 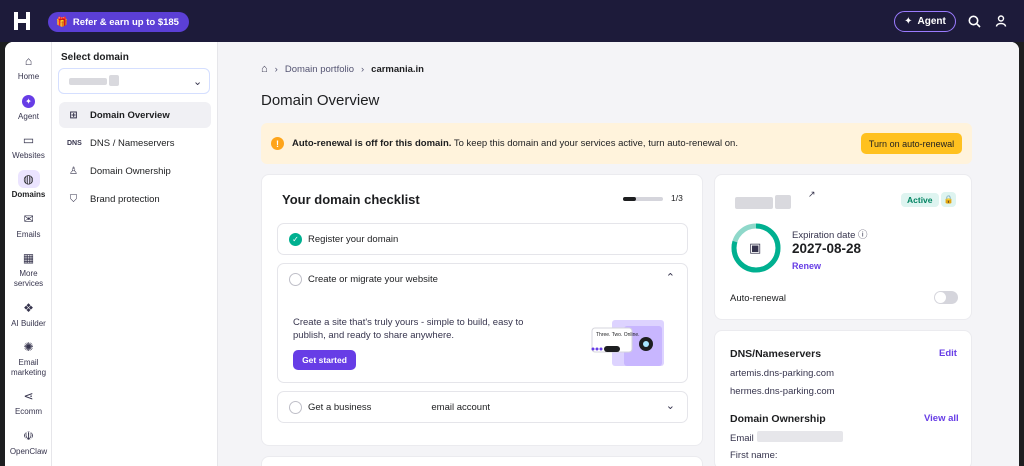 I want to click on rail-item-websites: ▭ Websites, so click(x=28, y=146).